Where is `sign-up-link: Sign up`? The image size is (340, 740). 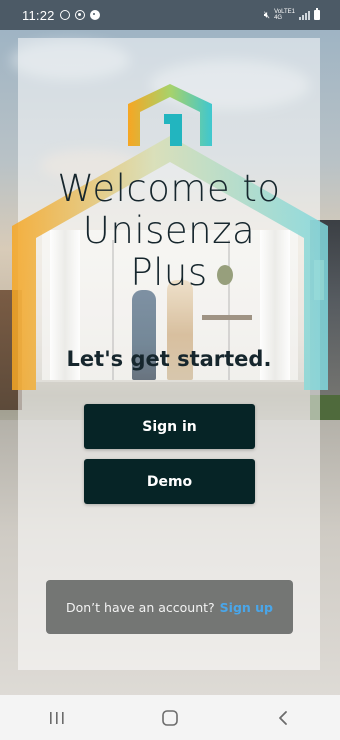
sign-up-link: Sign up is located at coordinates (246, 607).